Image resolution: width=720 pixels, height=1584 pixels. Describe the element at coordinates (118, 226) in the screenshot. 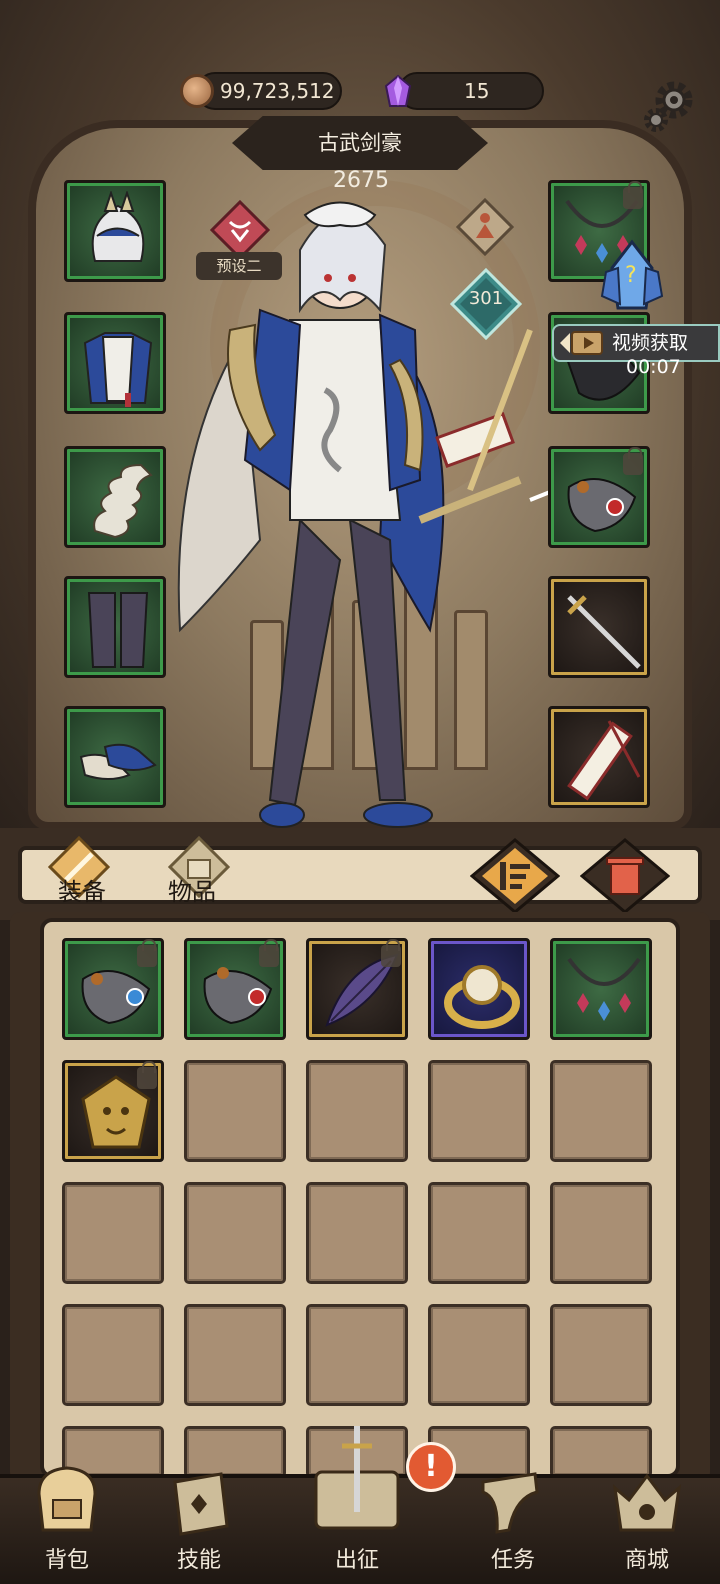

I see `mask-helmet-icon` at that location.